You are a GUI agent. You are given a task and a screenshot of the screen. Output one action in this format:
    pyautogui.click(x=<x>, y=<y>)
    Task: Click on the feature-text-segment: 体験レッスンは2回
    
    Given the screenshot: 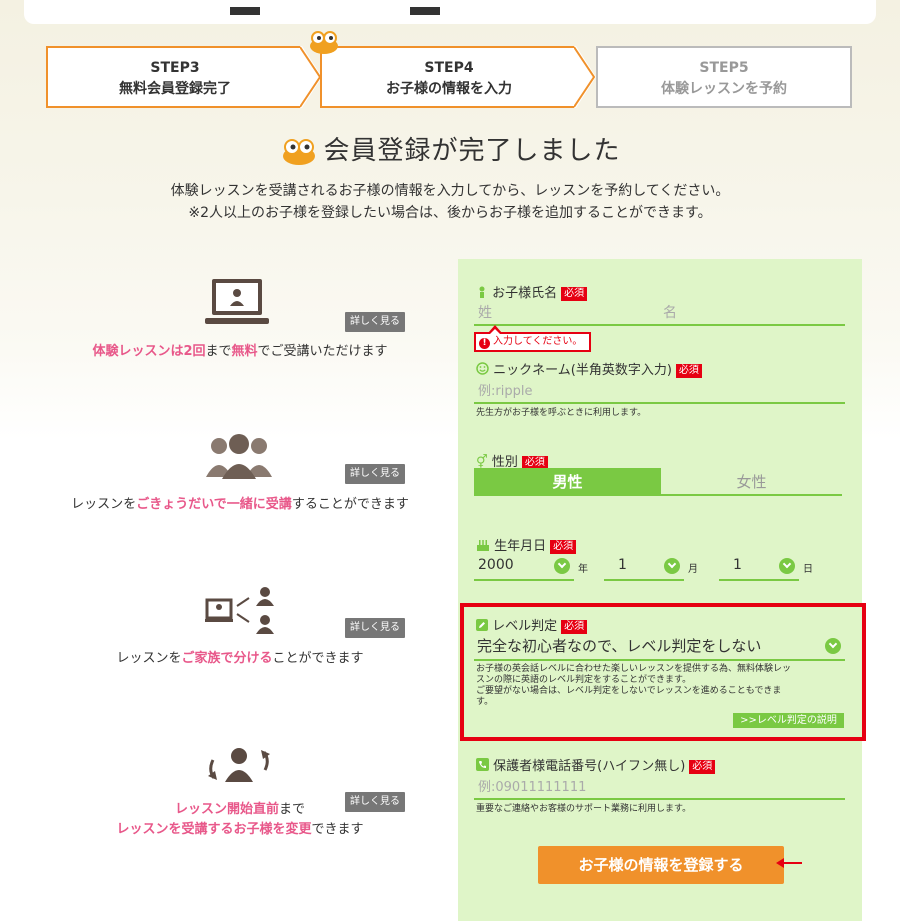 What is the action you would take?
    pyautogui.click(x=149, y=351)
    